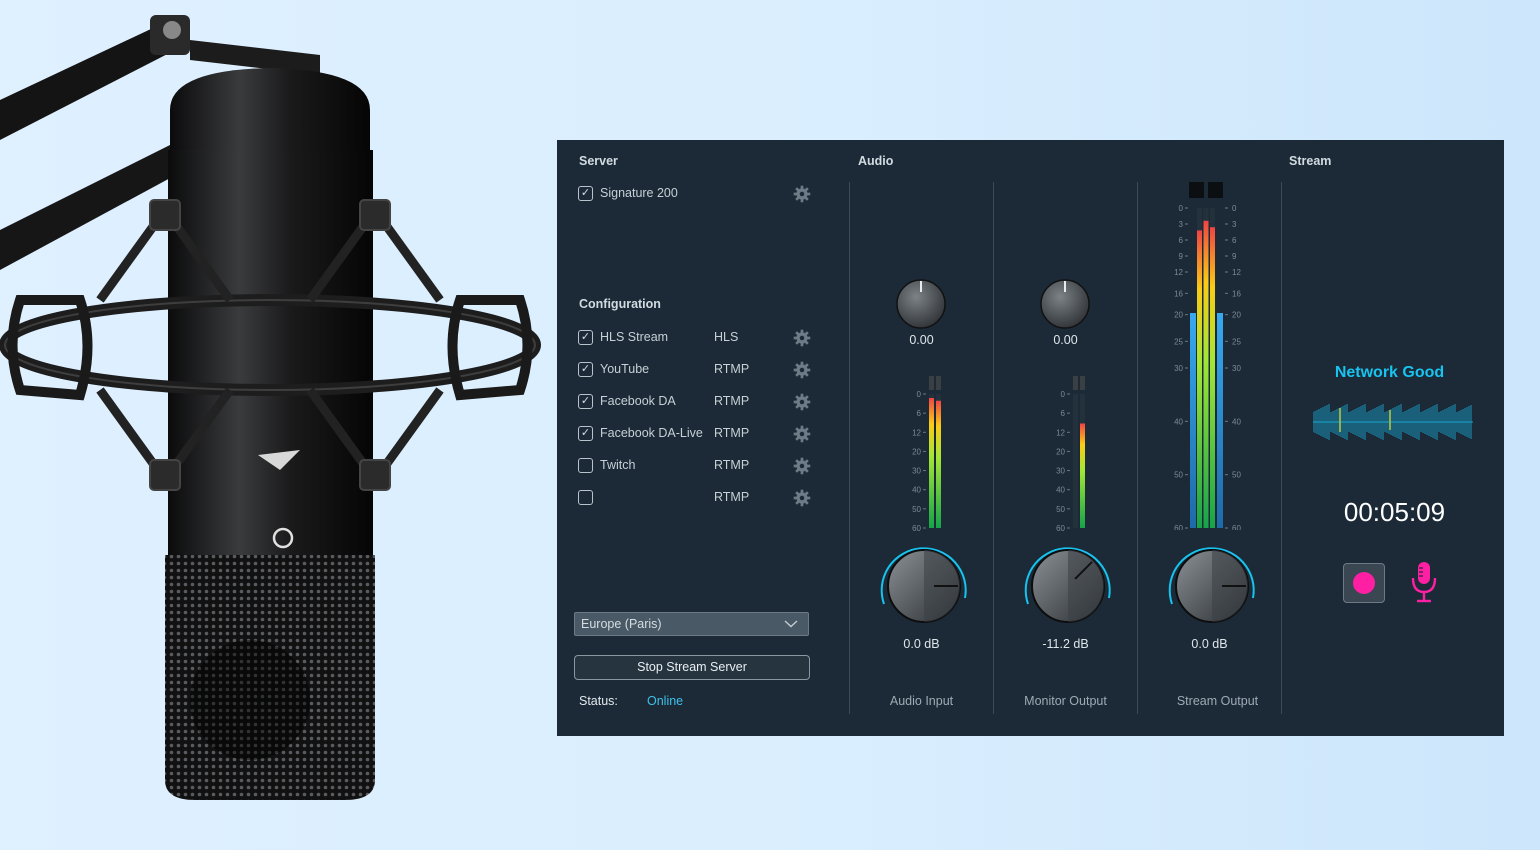 Image resolution: width=1540 pixels, height=850 pixels. What do you see at coordinates (1281, 448) in the screenshot?
I see `divider` at bounding box center [1281, 448].